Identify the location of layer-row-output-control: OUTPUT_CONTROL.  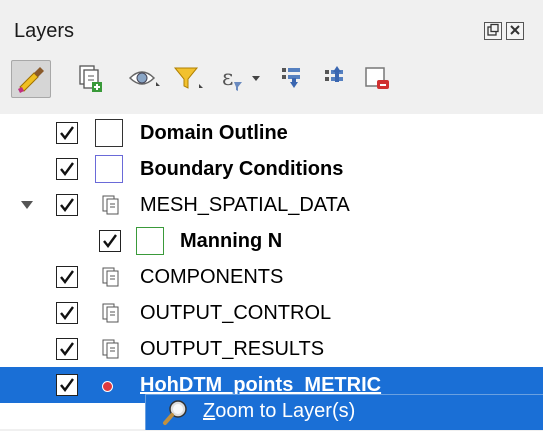
(271, 313).